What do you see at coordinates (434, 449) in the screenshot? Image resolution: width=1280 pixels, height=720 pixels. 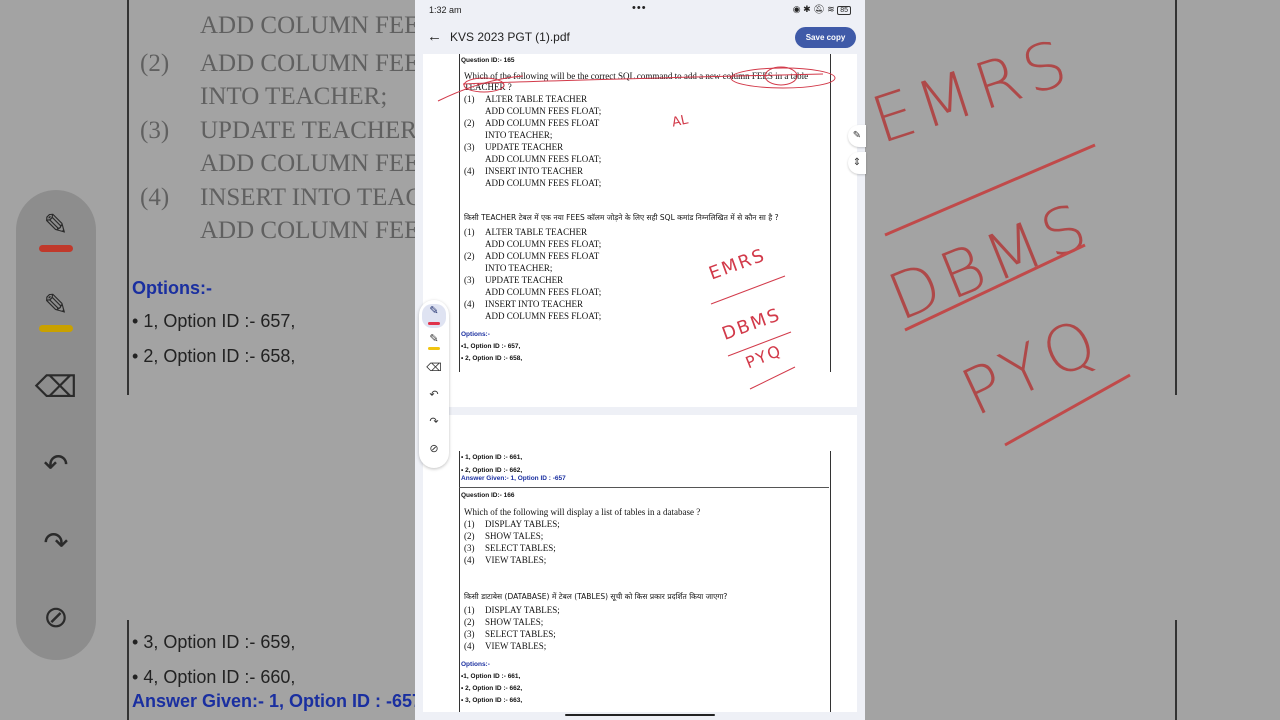 I see `eye-off-icon: ⊘` at bounding box center [434, 449].